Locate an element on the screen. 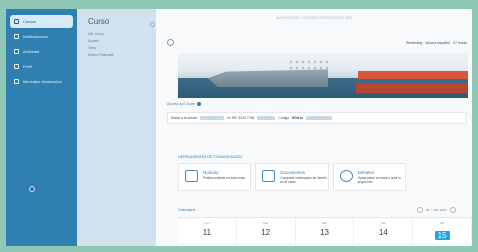  access-label: Acceso por Zoom is located at coordinates (184, 104).